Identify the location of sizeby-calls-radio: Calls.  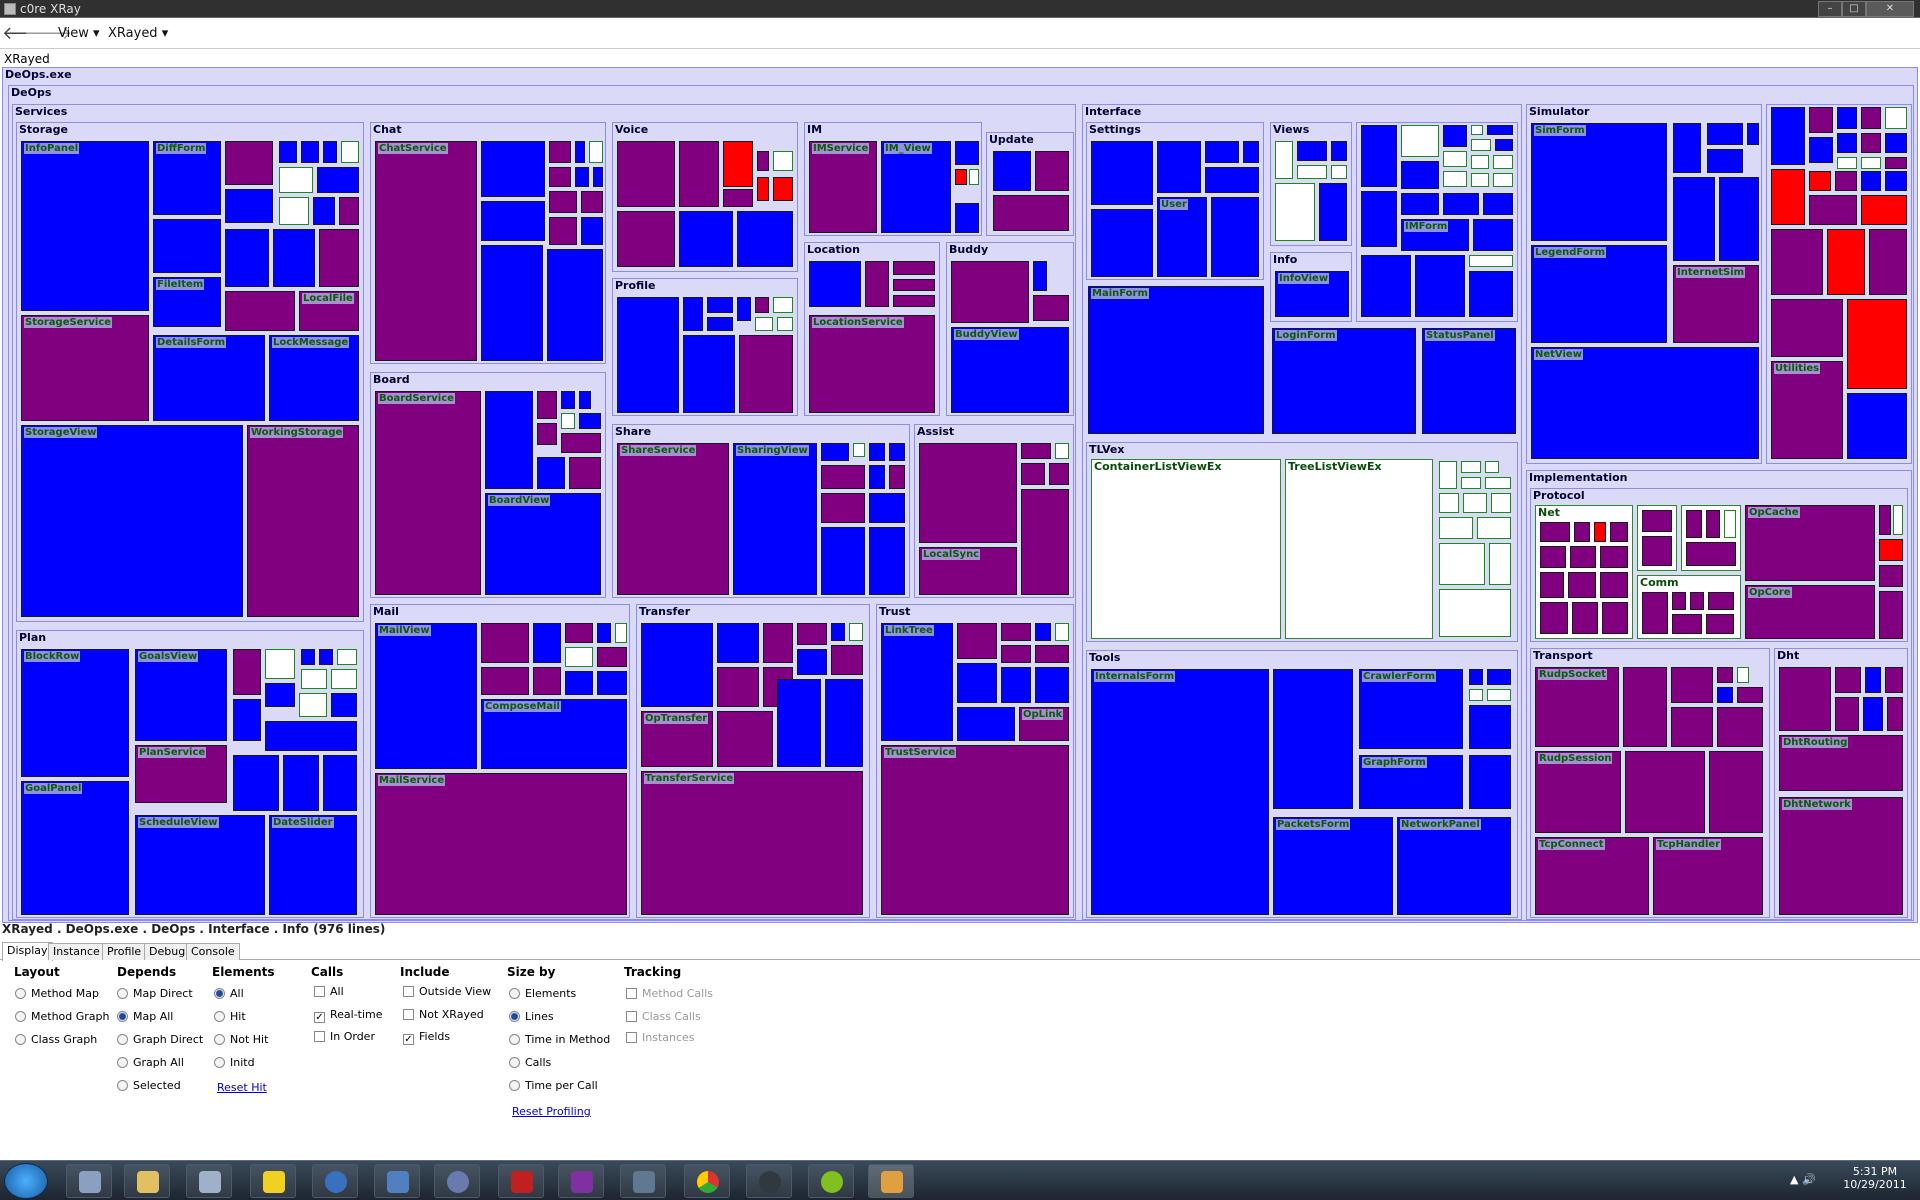
(530, 1062).